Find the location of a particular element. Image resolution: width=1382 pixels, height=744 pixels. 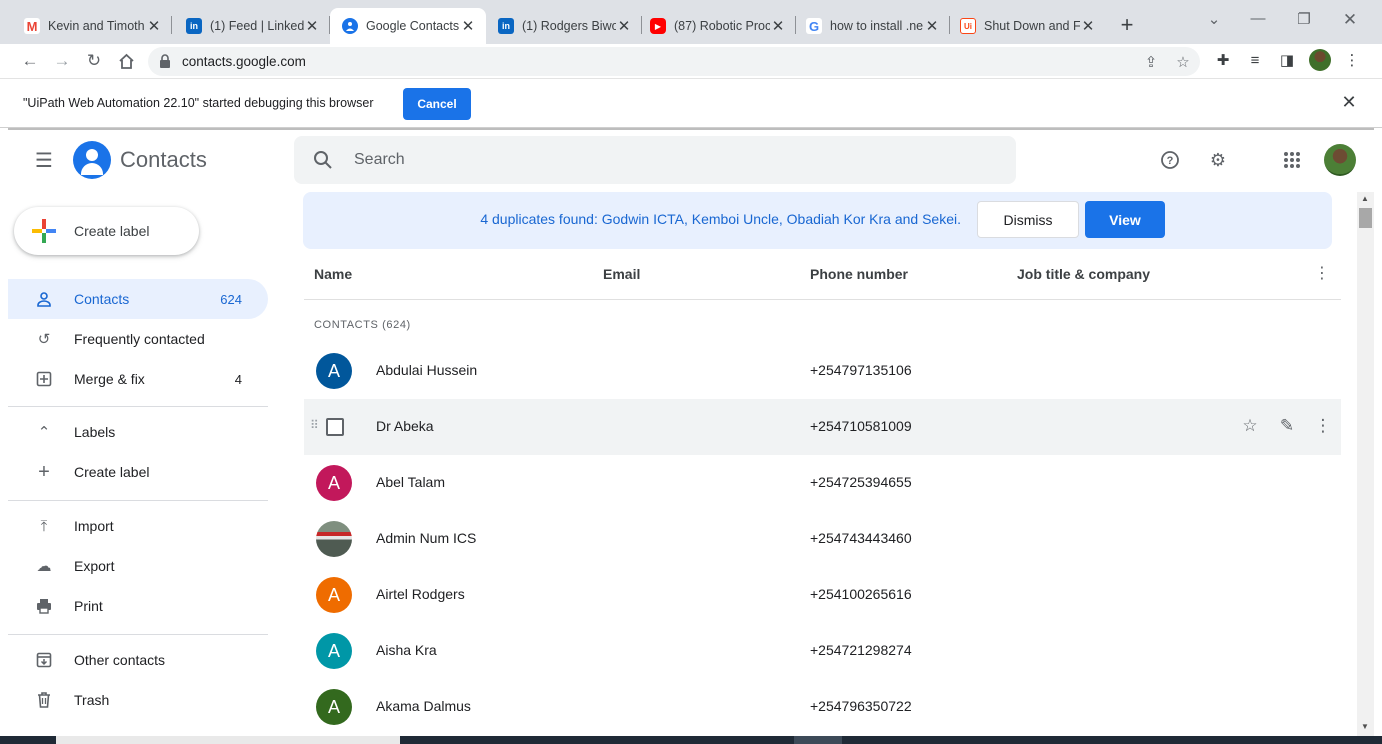

cancel-debugging-button: Cancel is located at coordinates (437, 104).